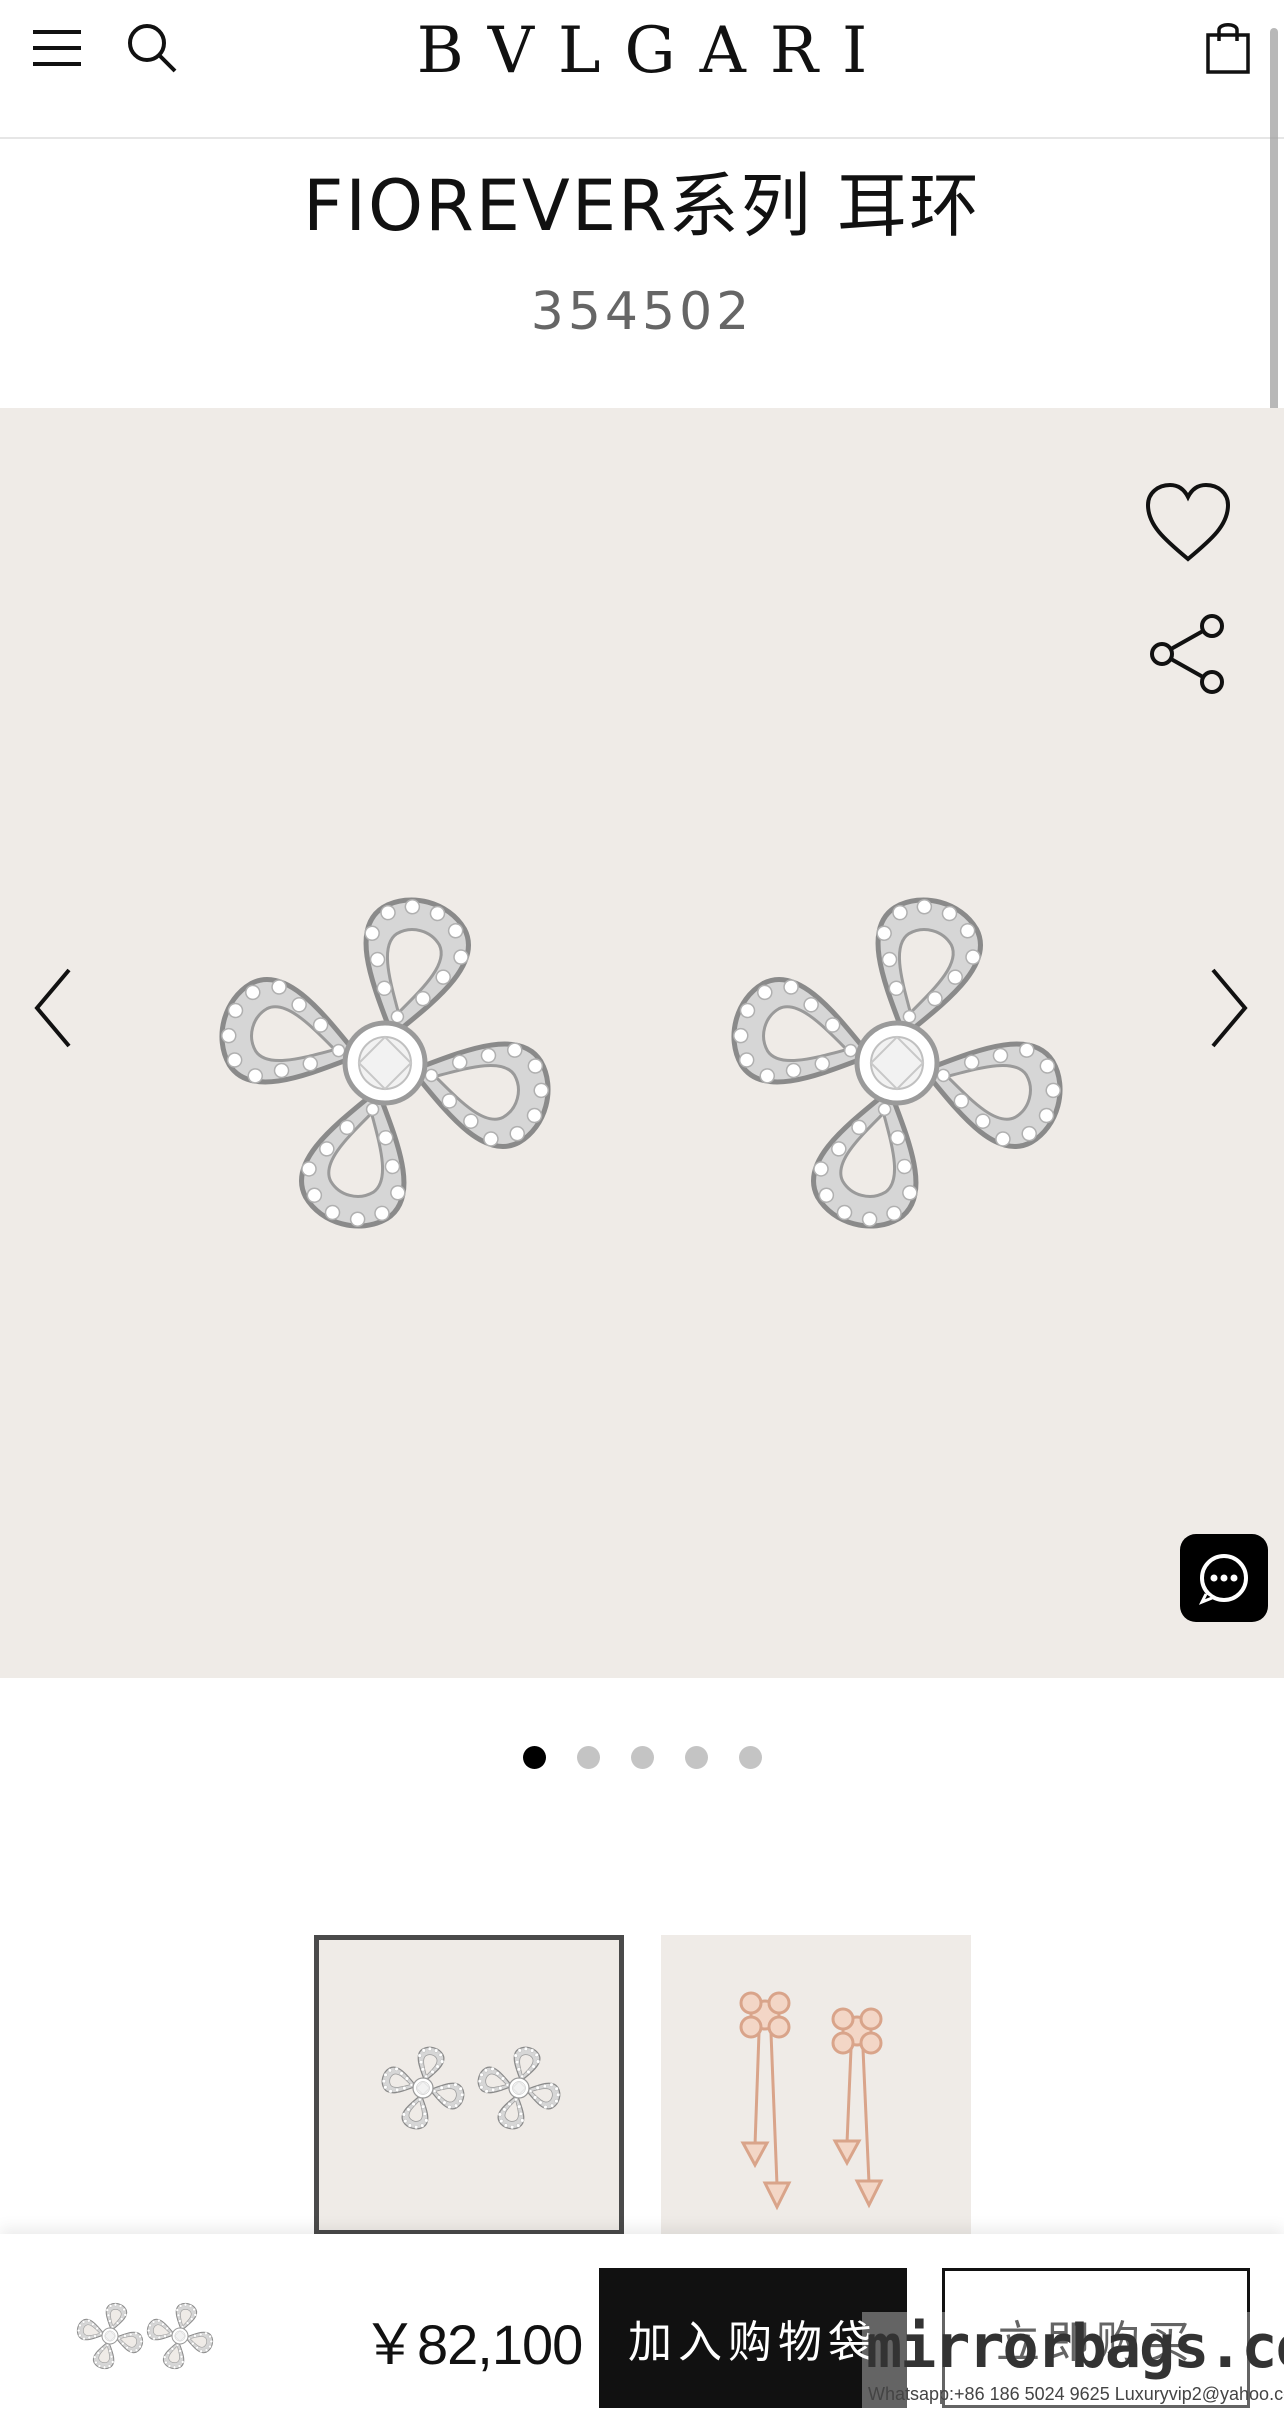 This screenshot has width=1284, height=2416. What do you see at coordinates (469, 2085) in the screenshot?
I see `thumbnail-white-gold-stud-earrings` at bounding box center [469, 2085].